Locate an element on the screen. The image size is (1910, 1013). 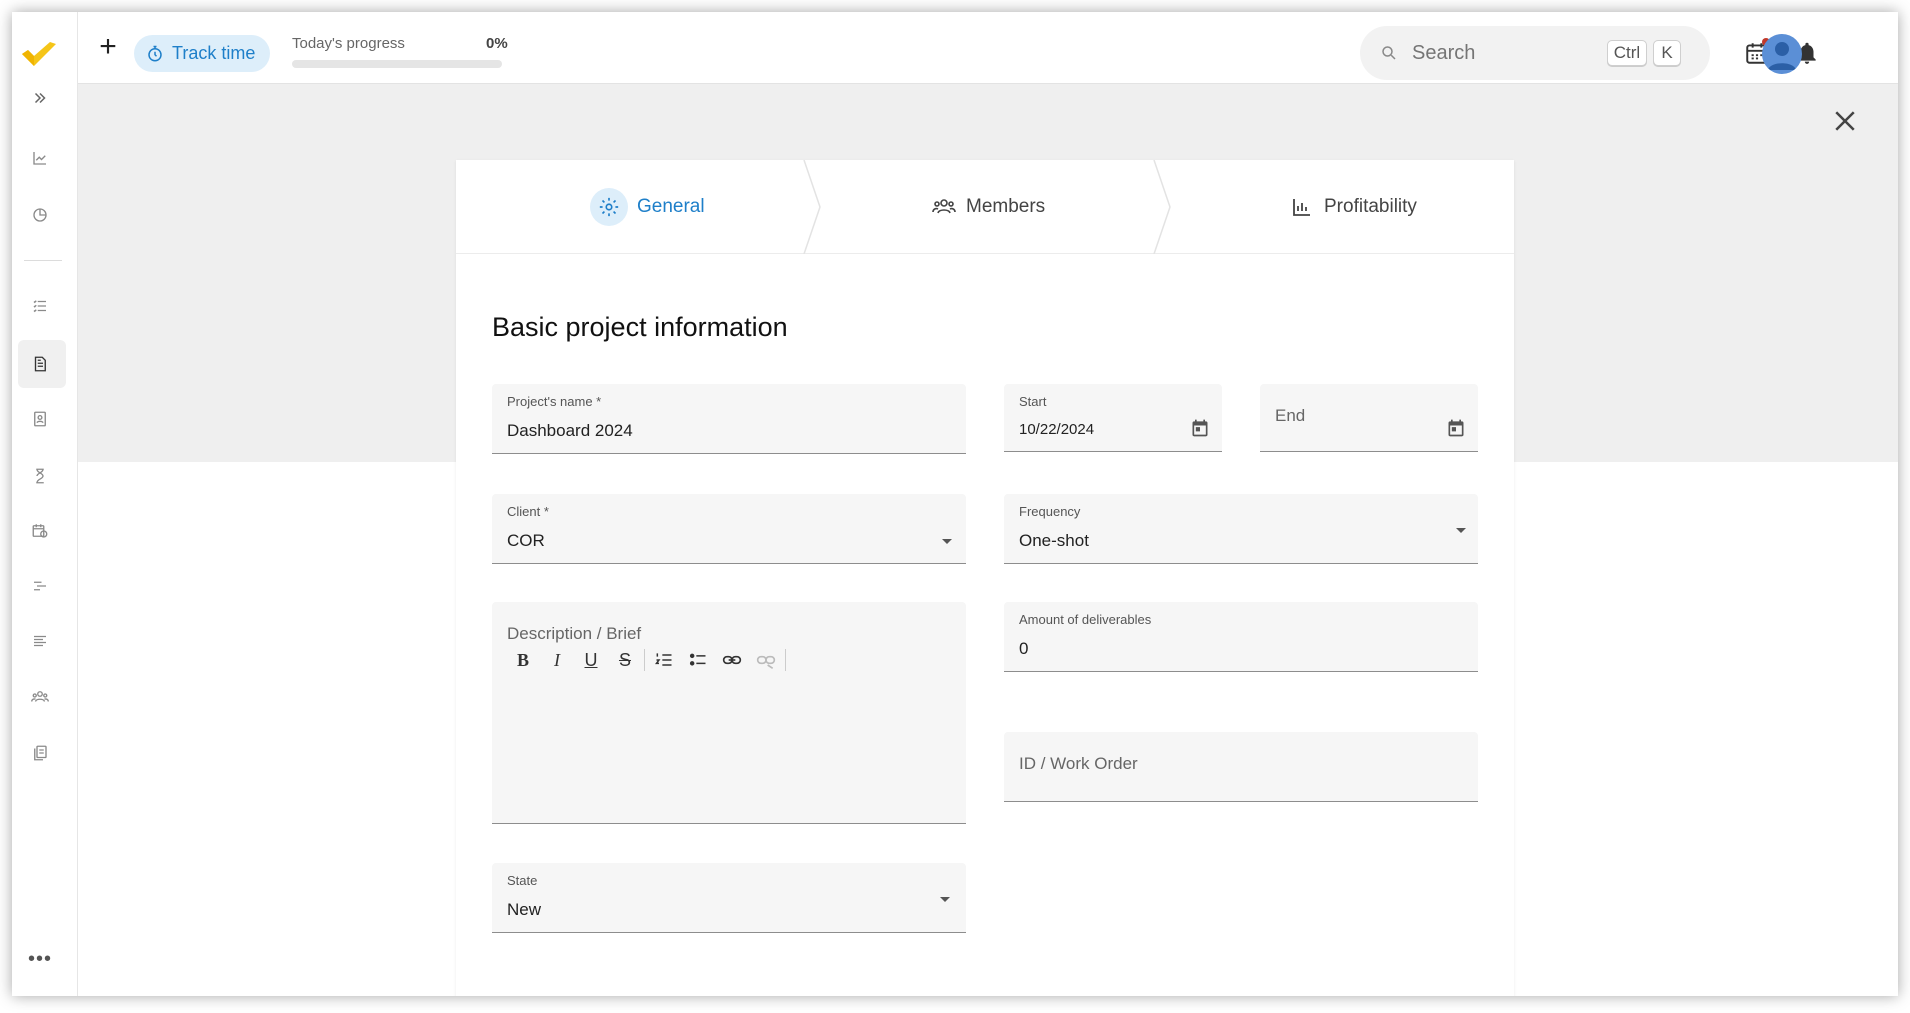
client-value: COR is located at coordinates (526, 540).